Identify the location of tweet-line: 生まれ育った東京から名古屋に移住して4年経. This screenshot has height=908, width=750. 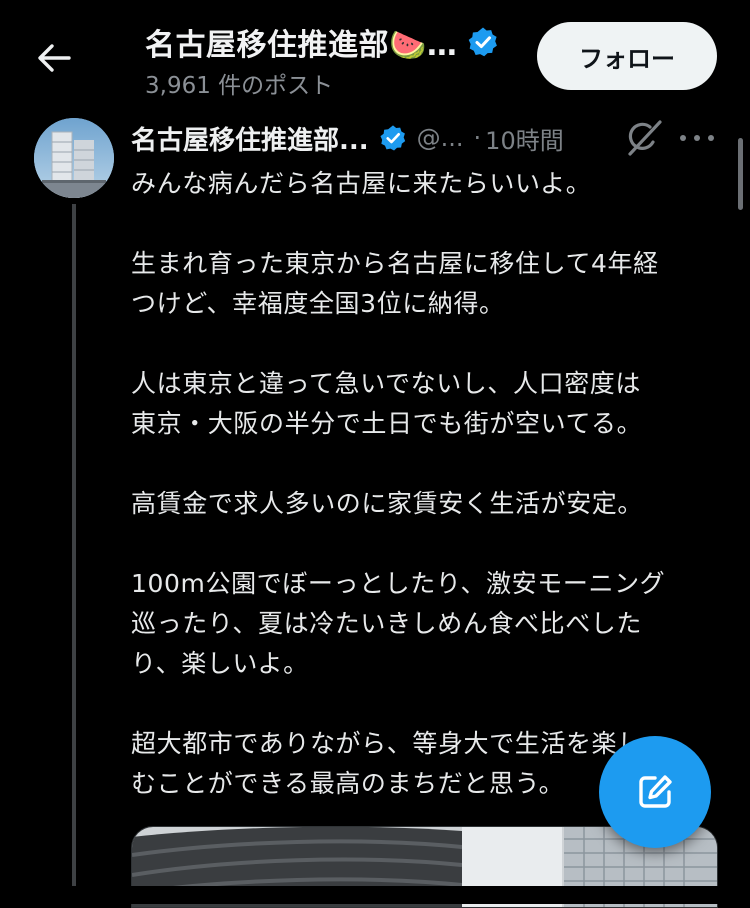
(395, 263).